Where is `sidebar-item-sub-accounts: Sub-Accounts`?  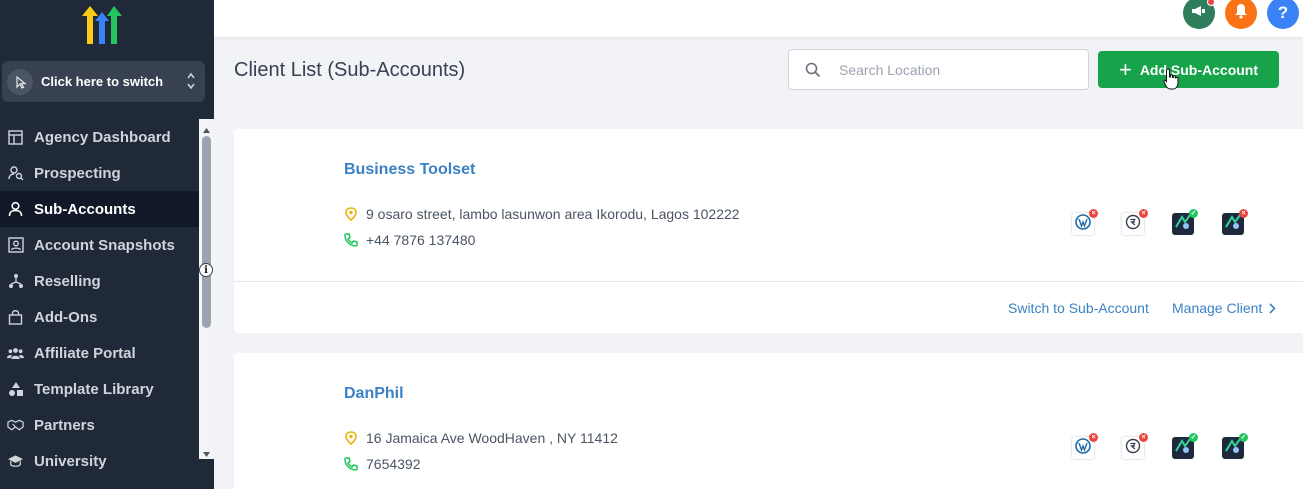
sidebar-item-sub-accounts: Sub-Accounts is located at coordinates (99, 209).